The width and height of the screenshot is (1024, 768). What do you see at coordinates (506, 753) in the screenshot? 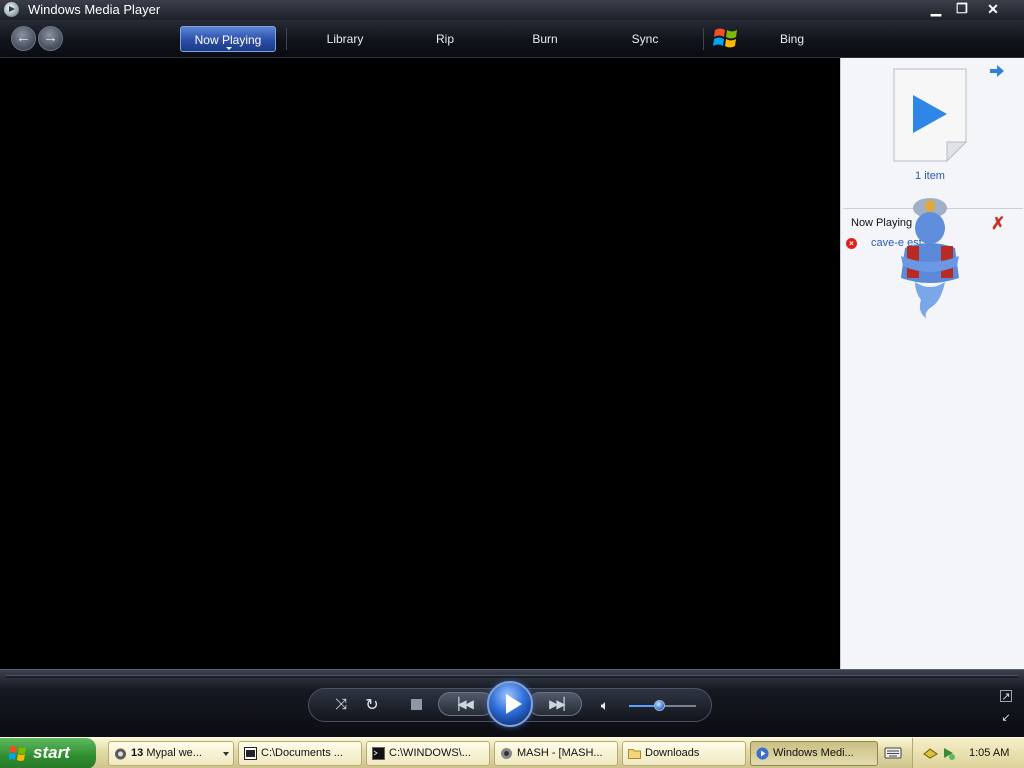
I see `mash-icon` at bounding box center [506, 753].